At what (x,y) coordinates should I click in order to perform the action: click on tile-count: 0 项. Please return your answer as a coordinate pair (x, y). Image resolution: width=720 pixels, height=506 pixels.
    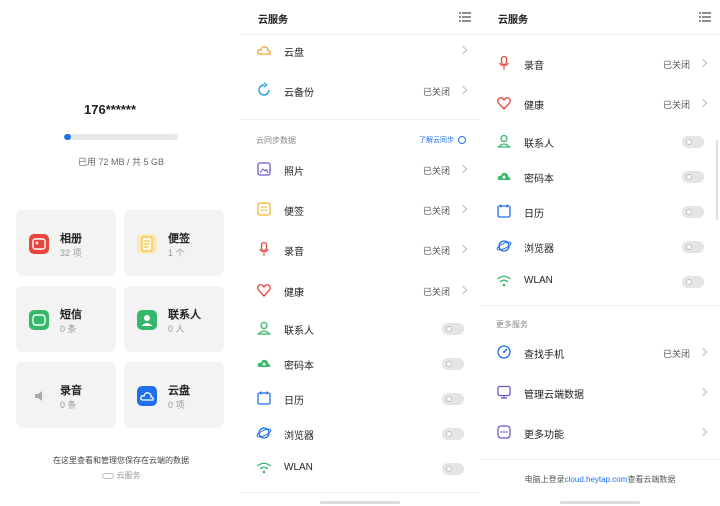
    Looking at the image, I should click on (176, 405).